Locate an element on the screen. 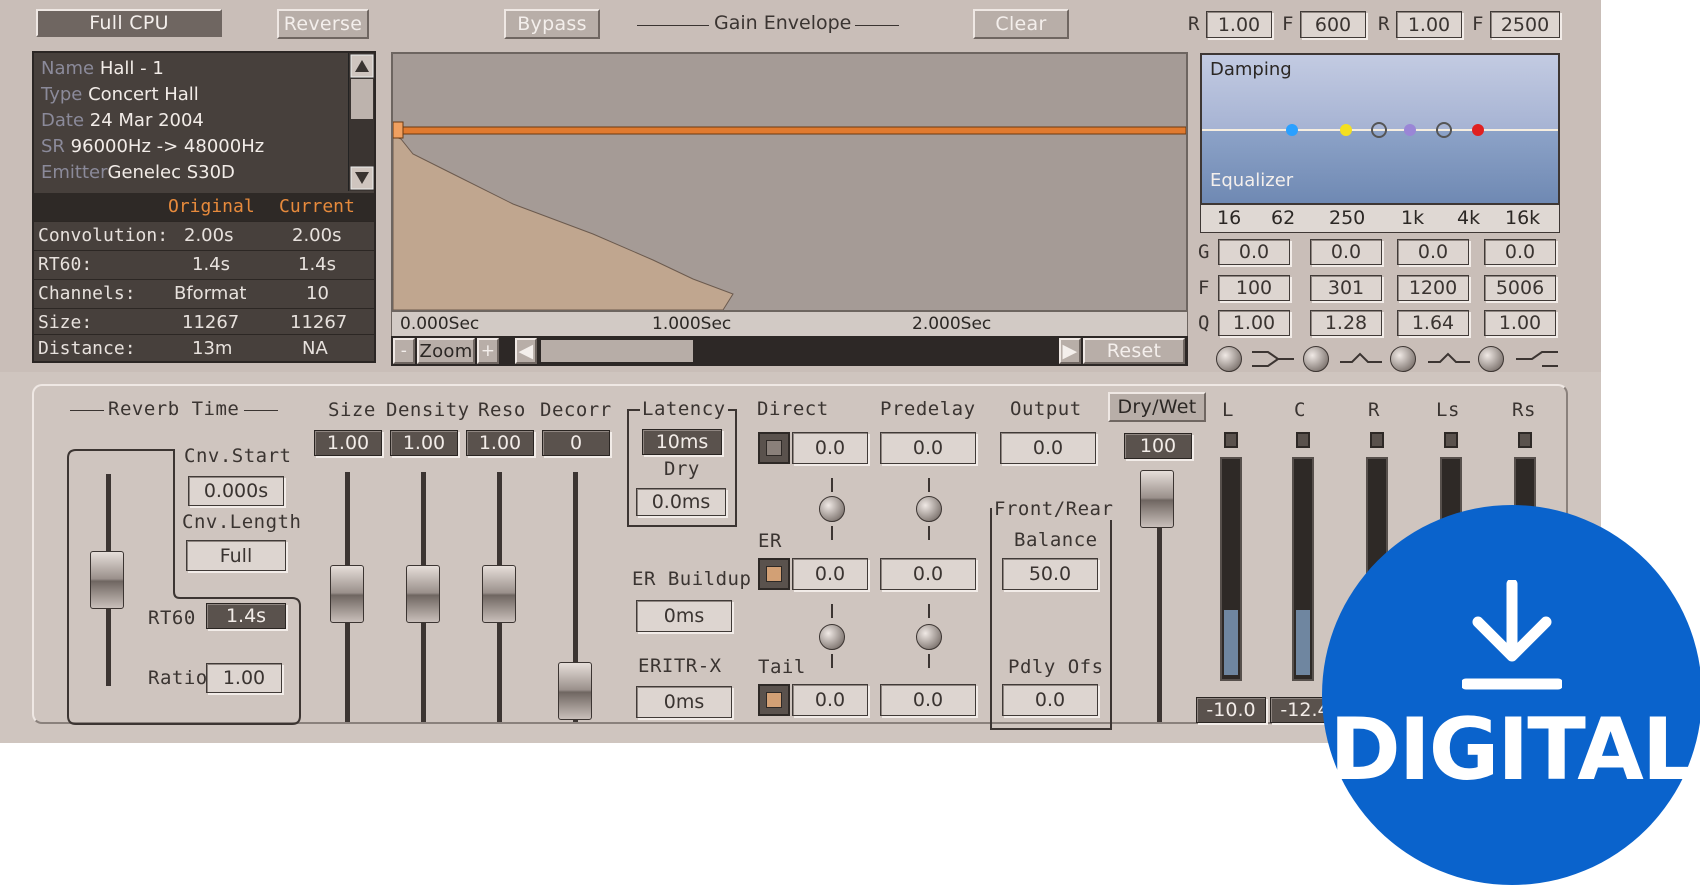 The height and width of the screenshot is (889, 1700). ratio-field: 1.00 is located at coordinates (244, 678).